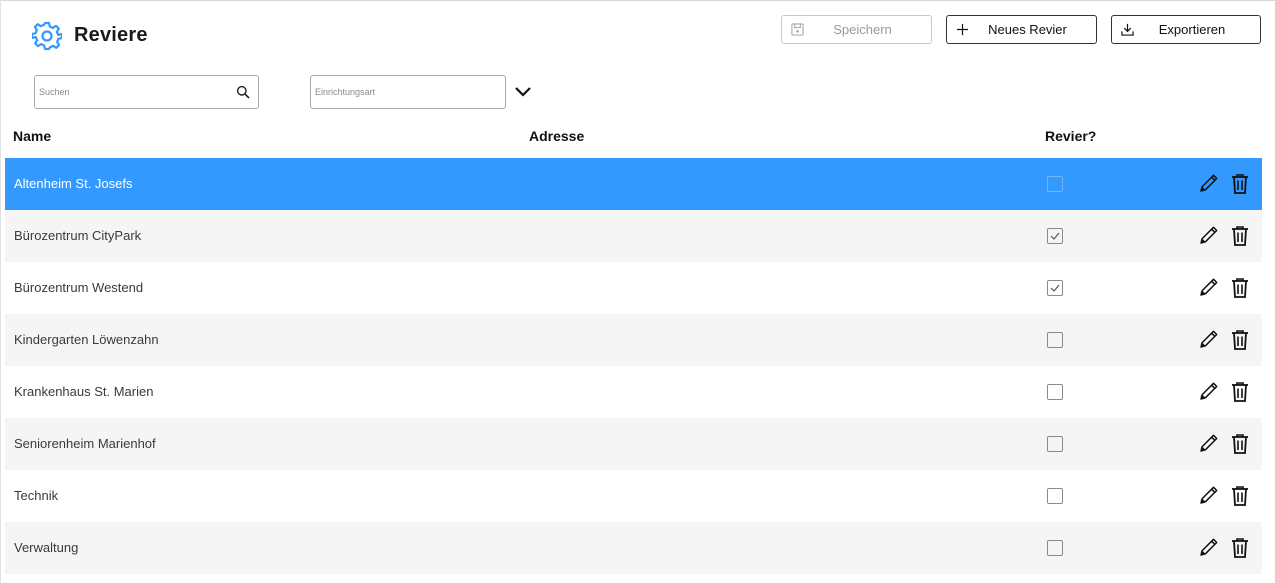  I want to click on row-name: Verwaltung, so click(46, 547).